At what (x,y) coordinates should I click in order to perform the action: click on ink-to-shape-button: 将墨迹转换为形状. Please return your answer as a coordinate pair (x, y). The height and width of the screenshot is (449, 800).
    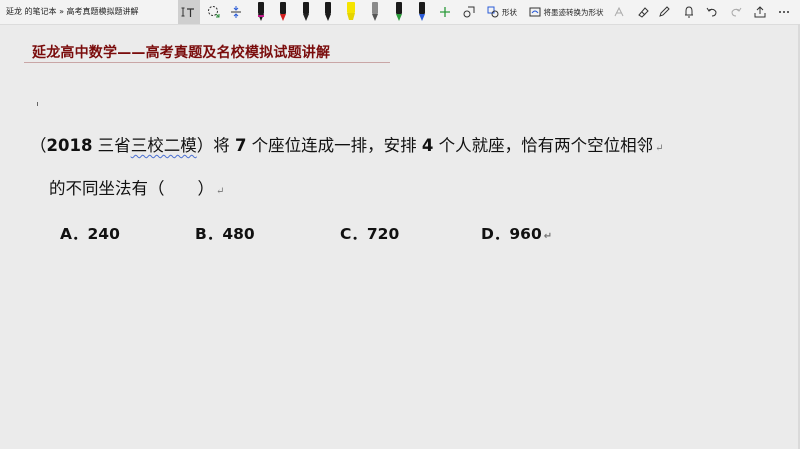
    Looking at the image, I should click on (566, 12).